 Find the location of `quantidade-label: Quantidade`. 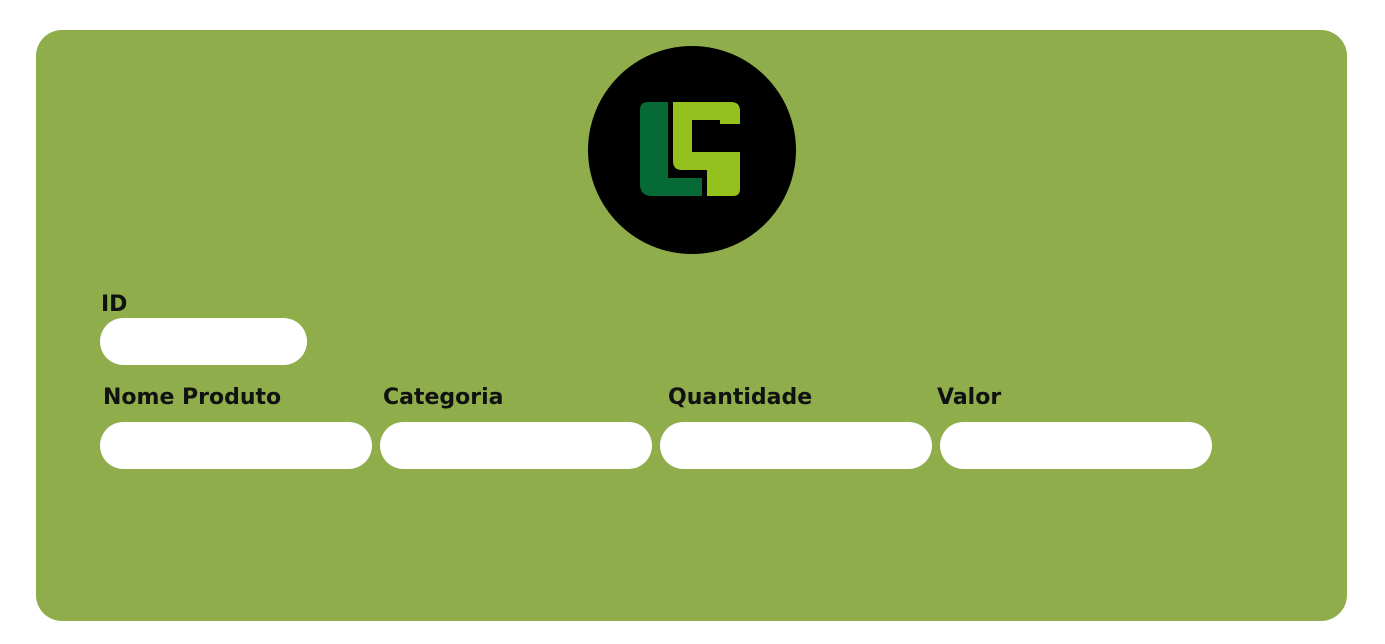

quantidade-label: Quantidade is located at coordinates (740, 397).